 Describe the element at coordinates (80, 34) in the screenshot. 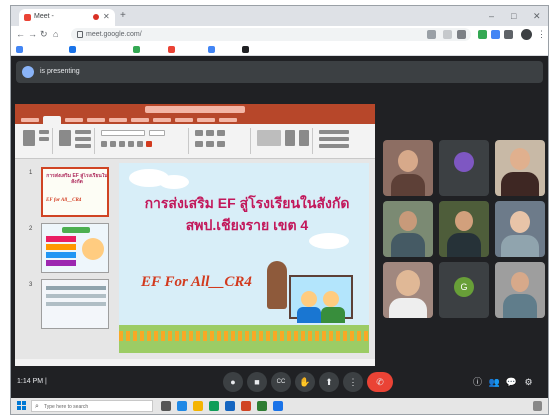

I see `lock-icon` at that location.